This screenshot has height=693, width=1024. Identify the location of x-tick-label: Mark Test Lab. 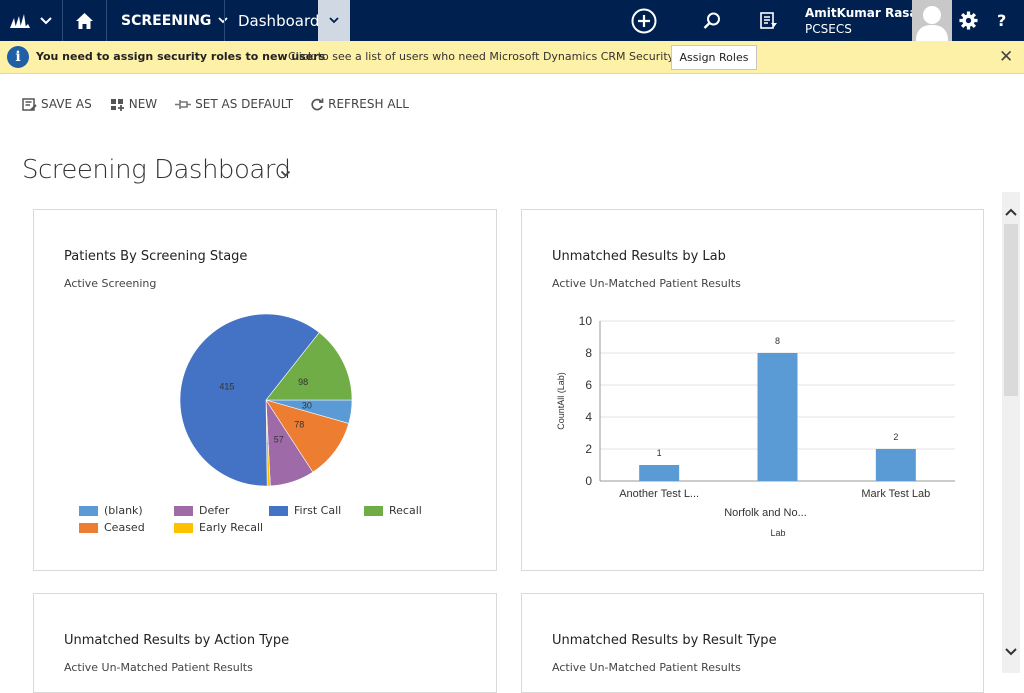
(895, 494).